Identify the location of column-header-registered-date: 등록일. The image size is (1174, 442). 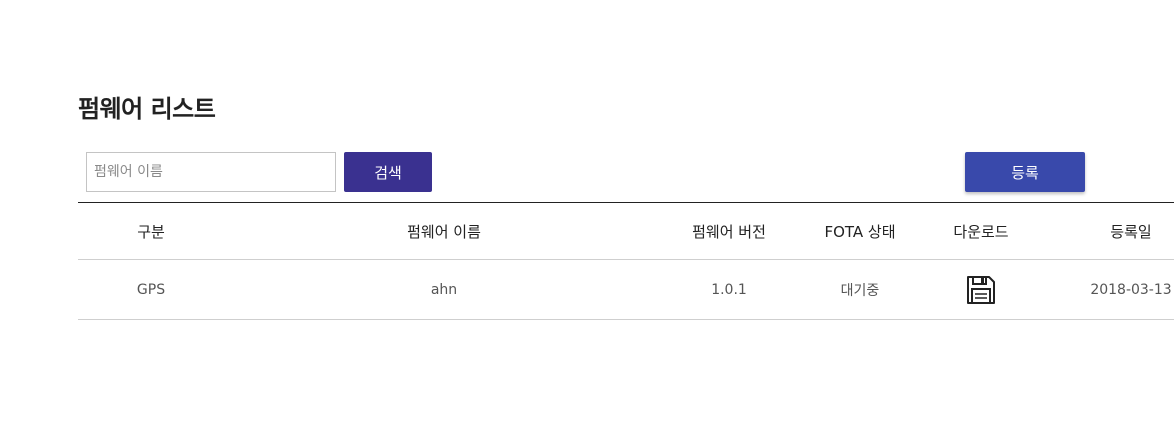
(1131, 231).